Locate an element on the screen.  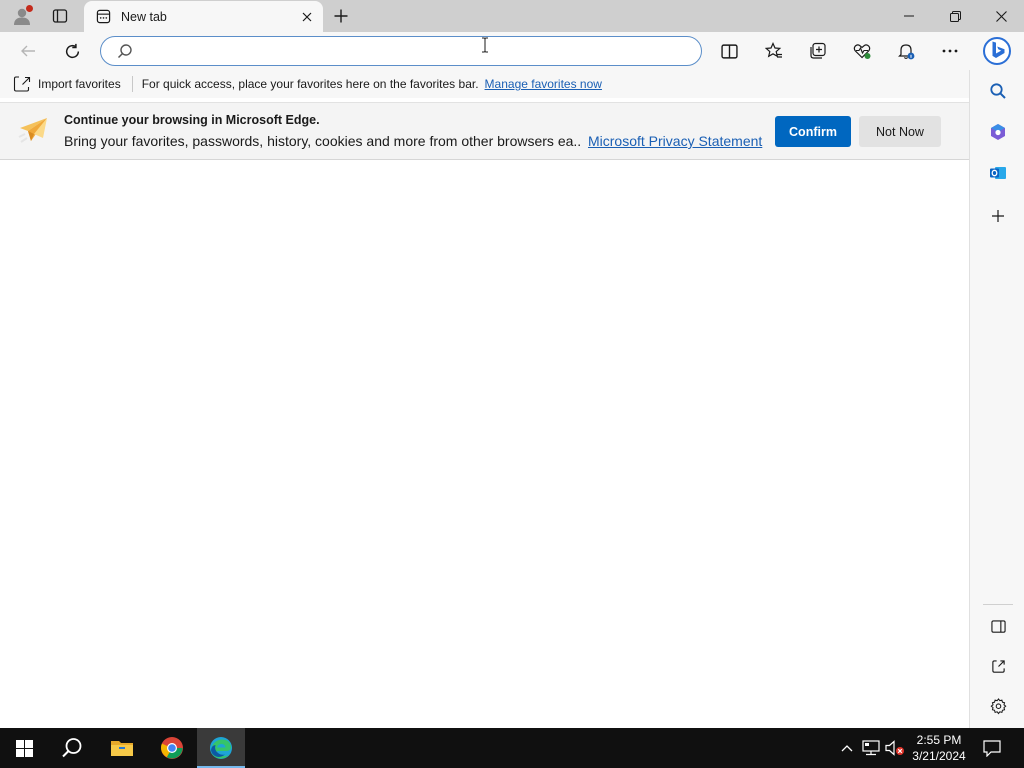
sidebar-copilot-apps-button is located at coordinates (998, 132).